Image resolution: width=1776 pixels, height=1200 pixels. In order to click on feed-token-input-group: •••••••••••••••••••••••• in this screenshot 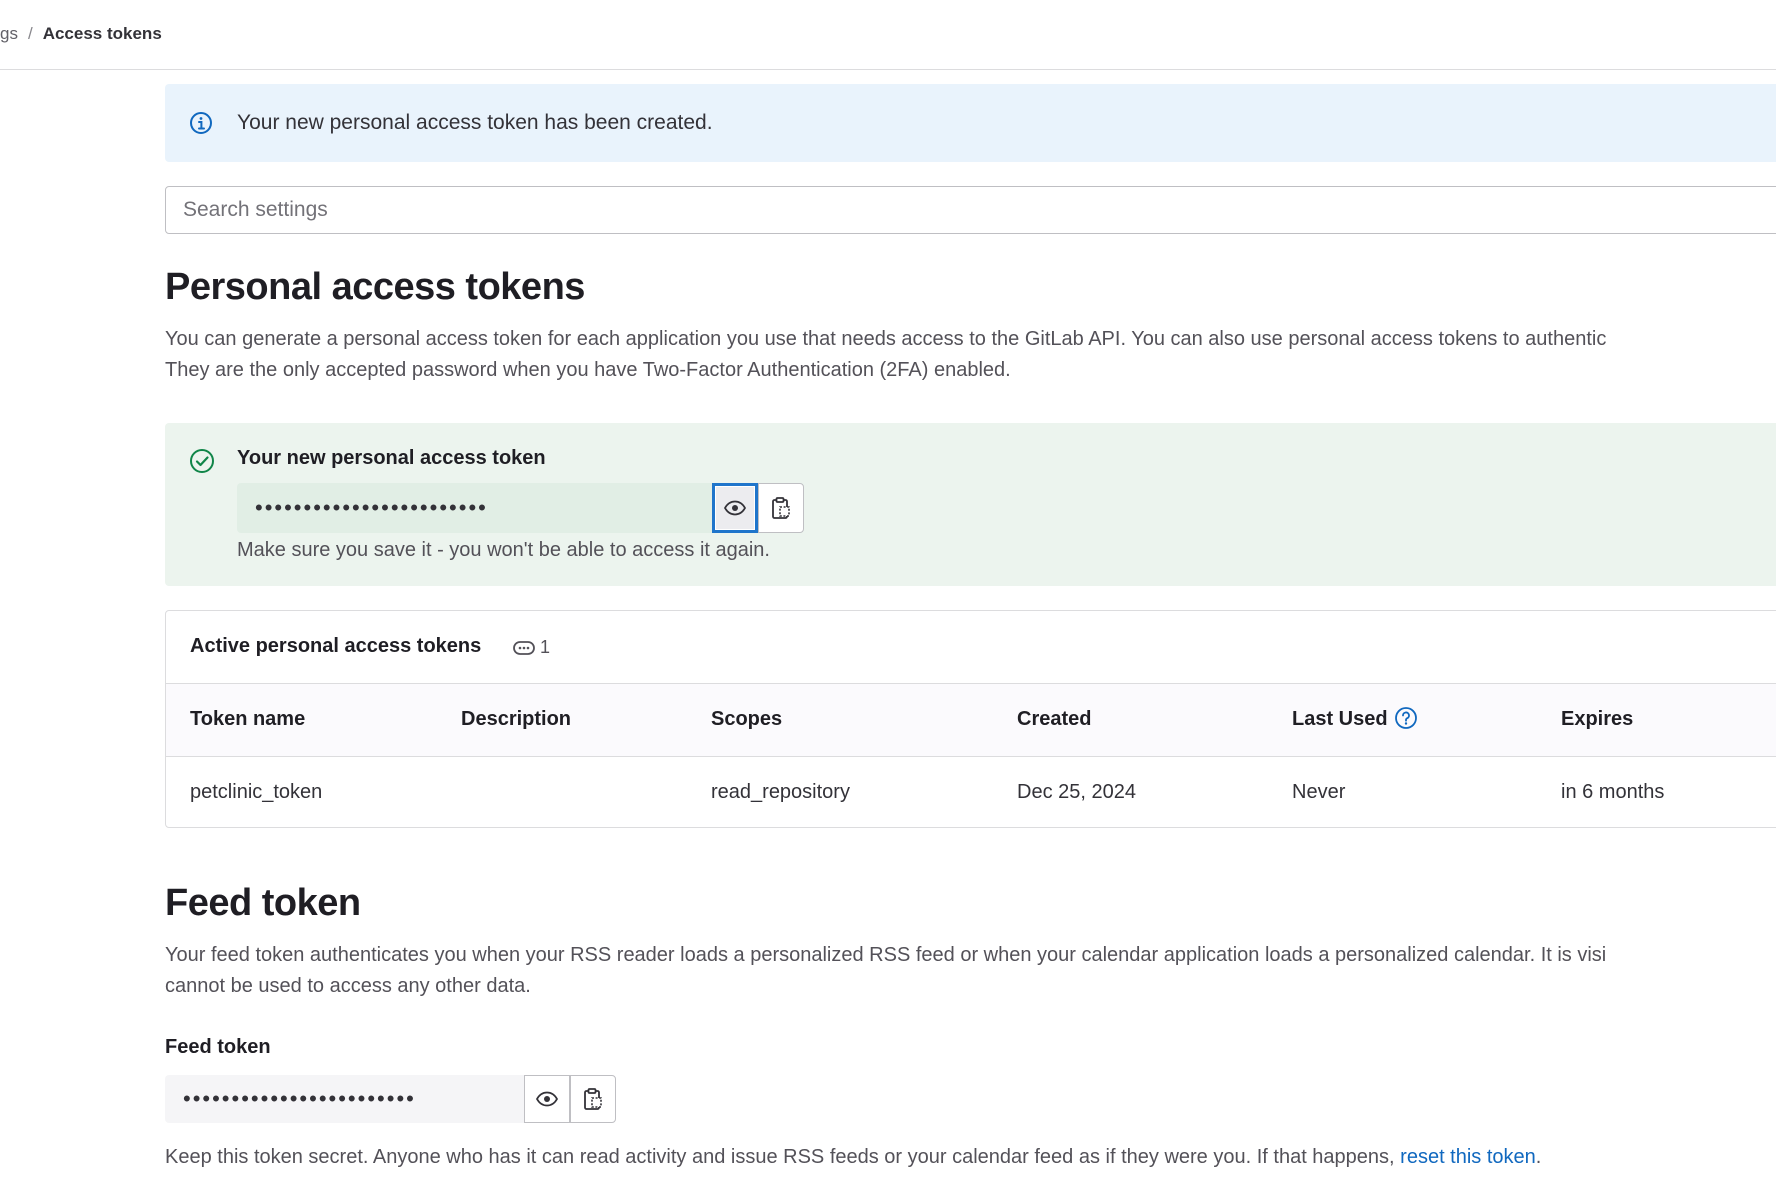, I will do `click(390, 1099)`.